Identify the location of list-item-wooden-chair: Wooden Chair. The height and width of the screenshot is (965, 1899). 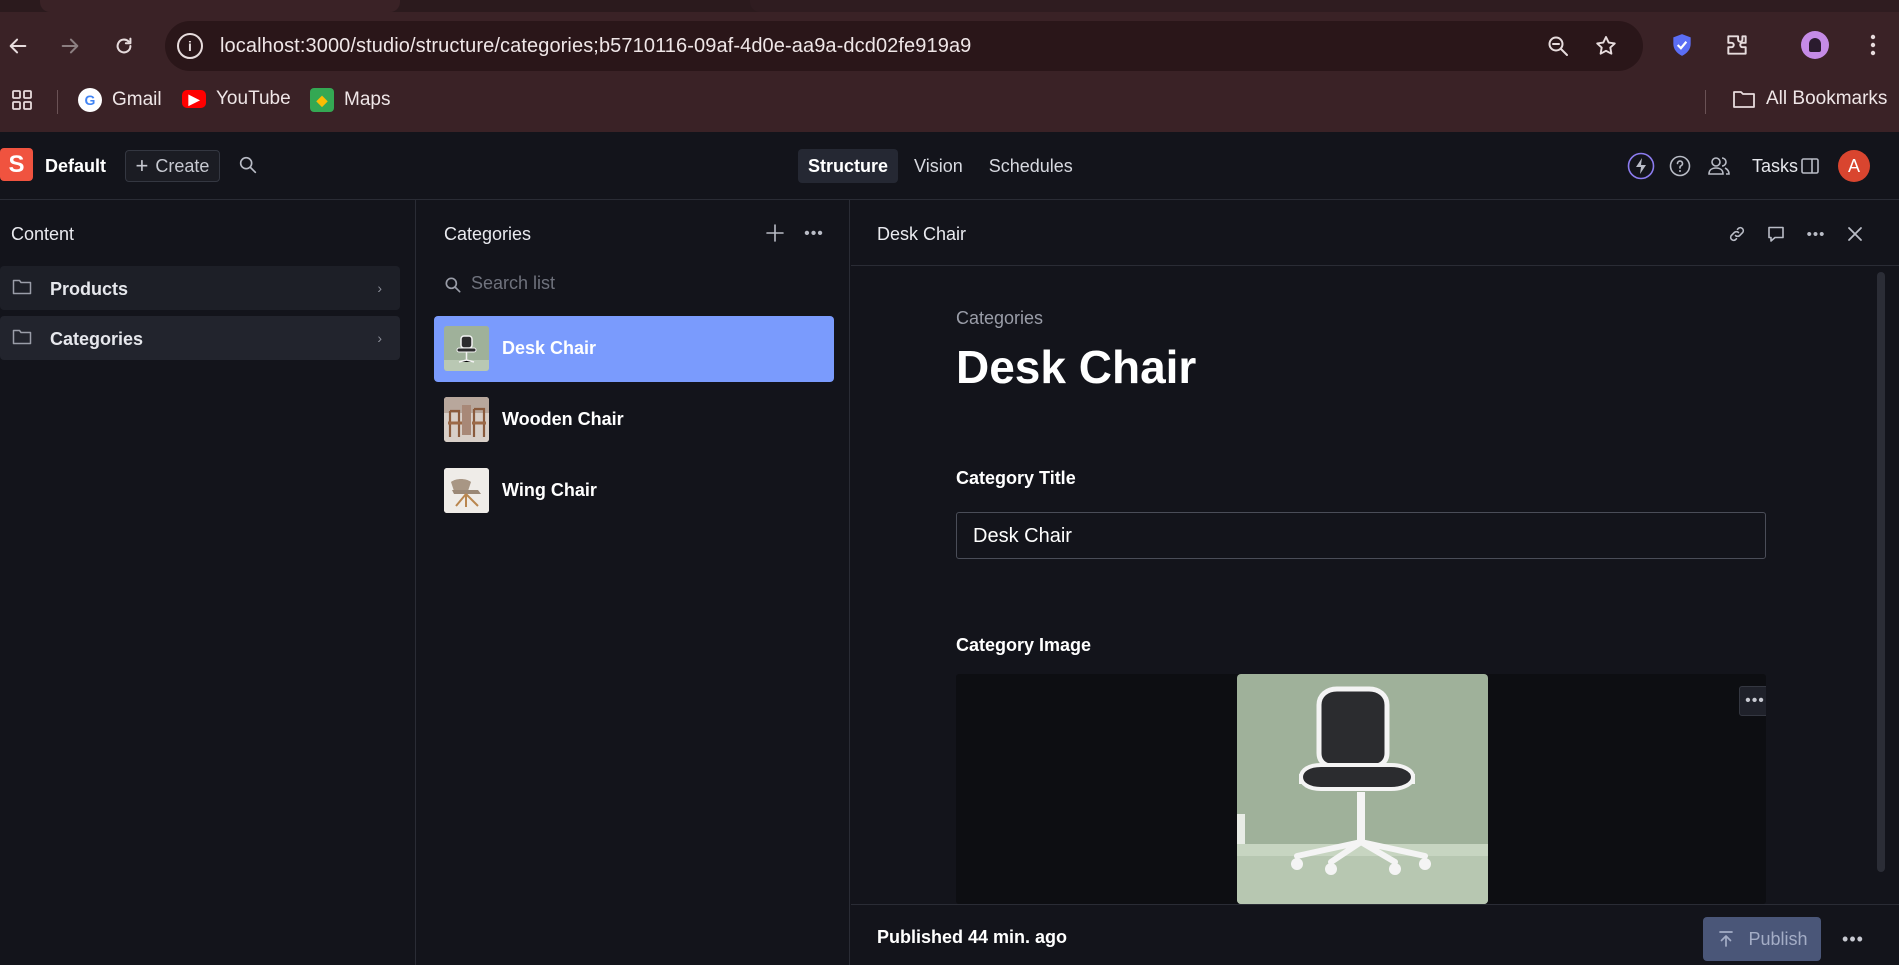
(634, 420).